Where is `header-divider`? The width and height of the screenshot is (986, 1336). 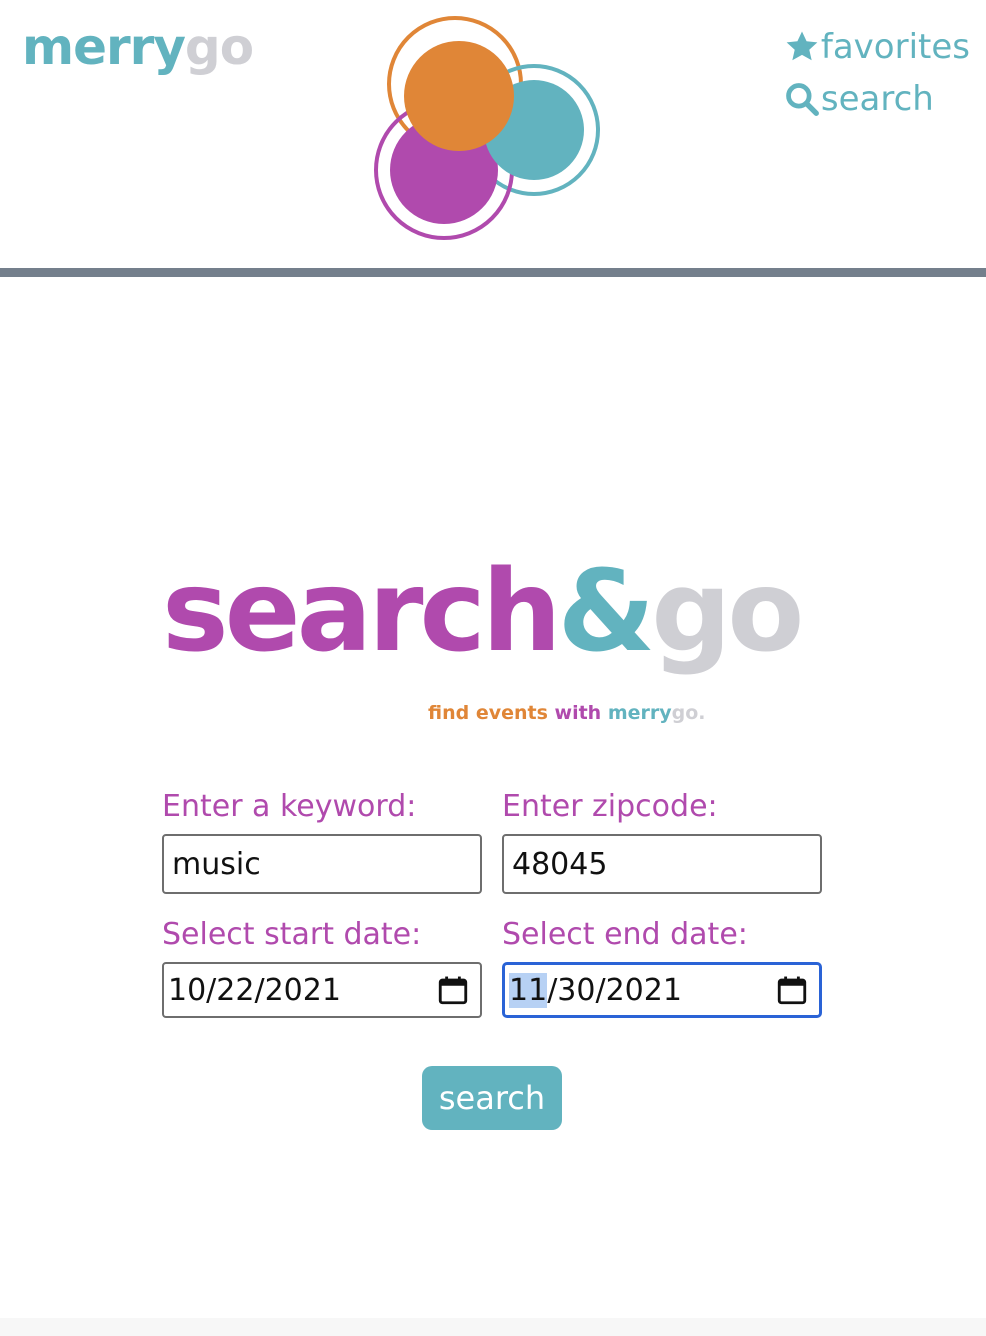
header-divider is located at coordinates (493, 272).